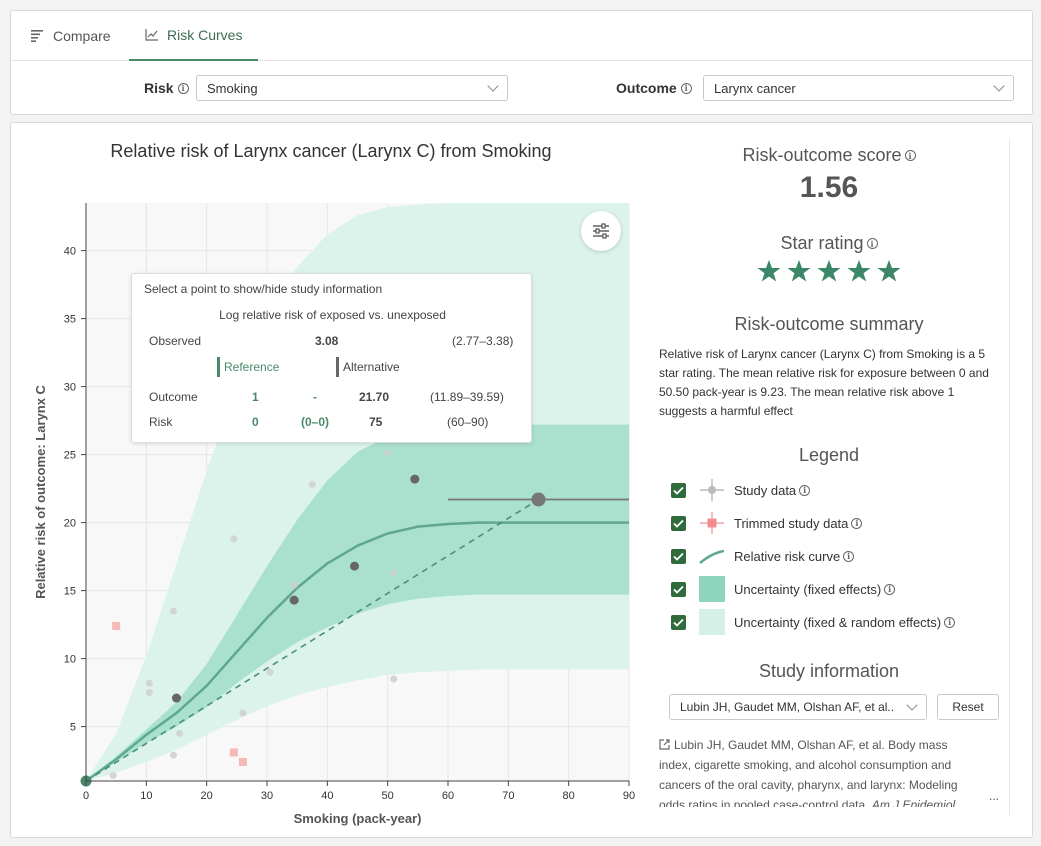  I want to click on curve-icon, so click(712, 556).